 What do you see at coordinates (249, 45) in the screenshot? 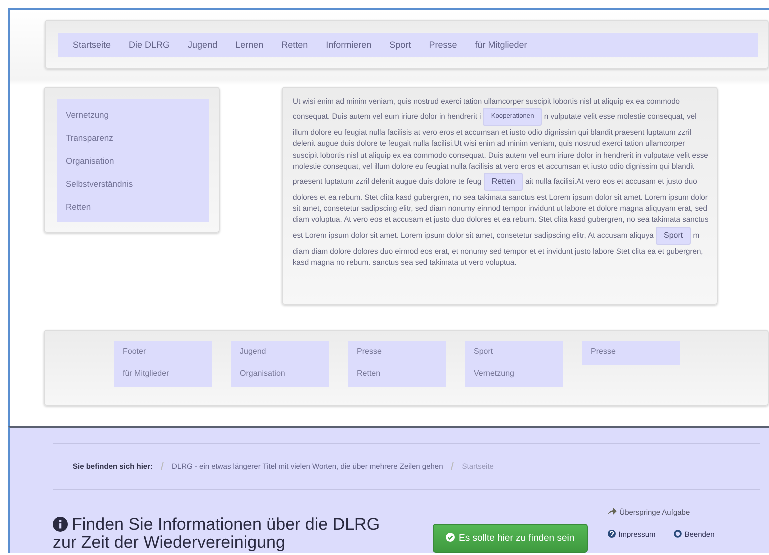
I see `nav-link: Lernen` at bounding box center [249, 45].